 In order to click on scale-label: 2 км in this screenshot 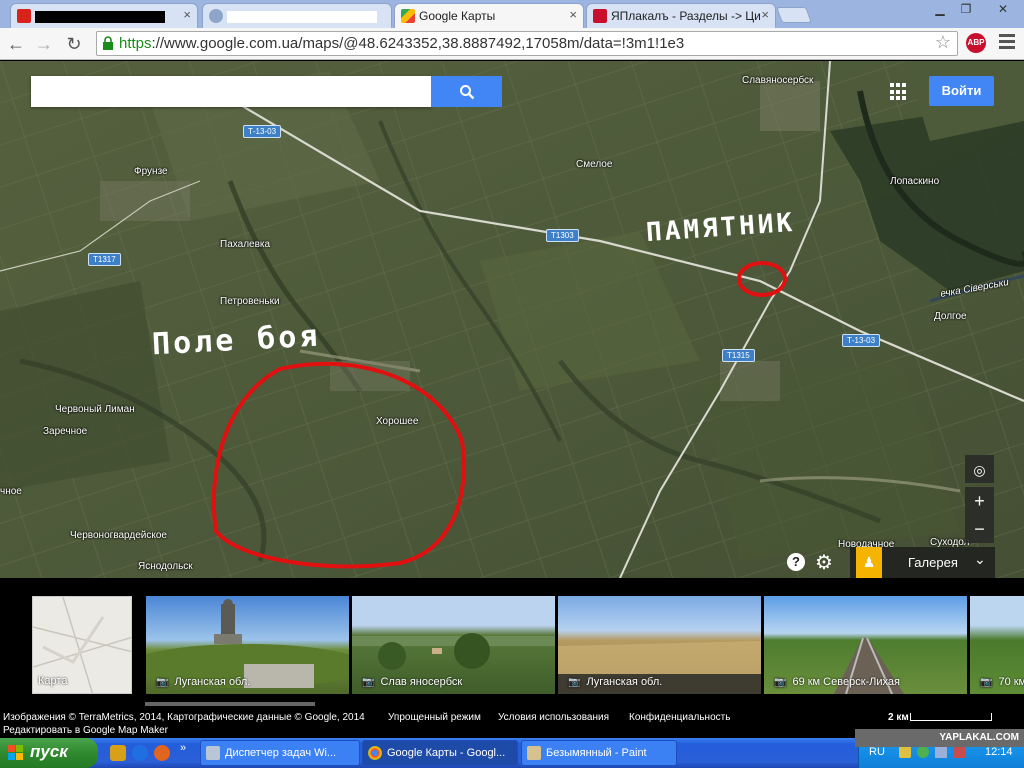, I will do `click(898, 717)`.